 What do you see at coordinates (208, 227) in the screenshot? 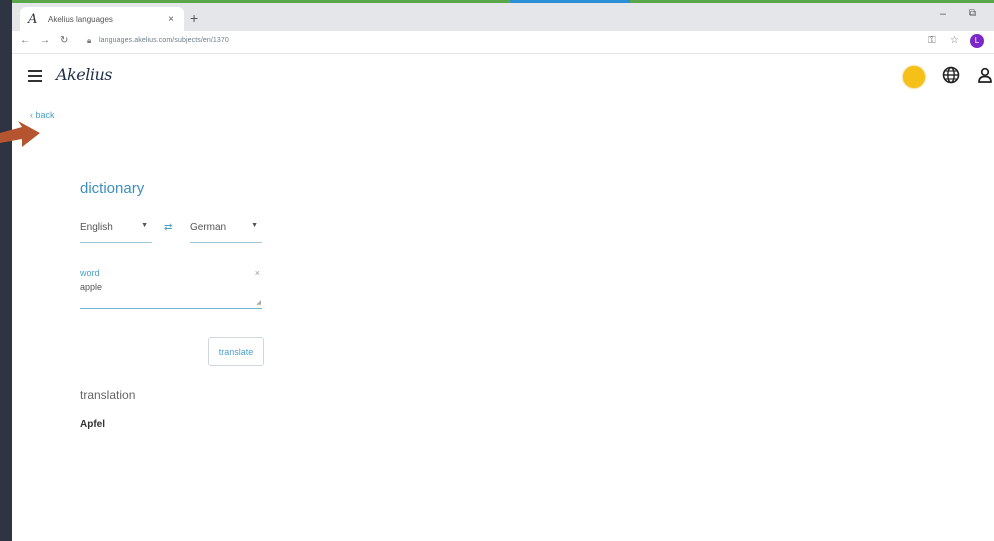
I see `target-language-value: German` at bounding box center [208, 227].